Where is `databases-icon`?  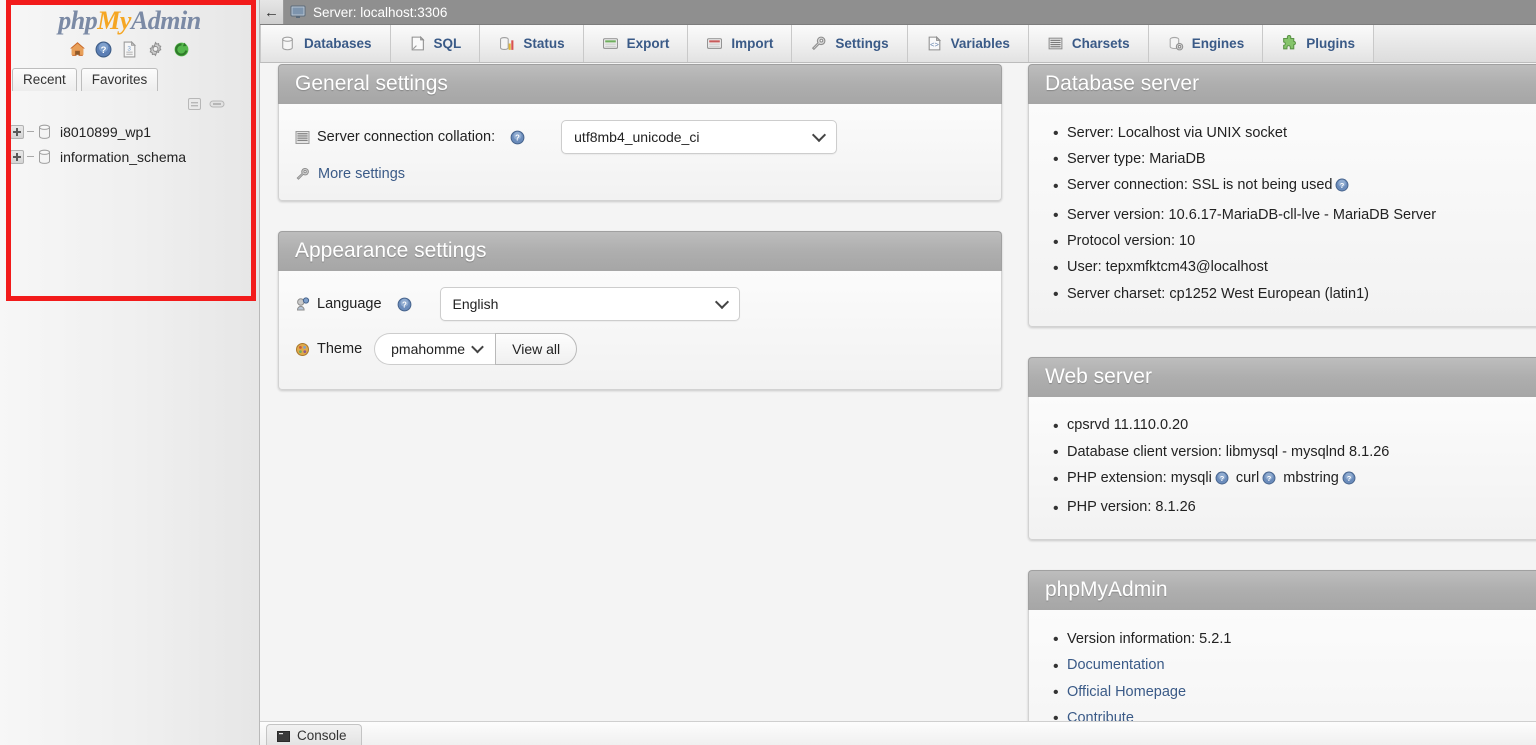 databases-icon is located at coordinates (287, 43).